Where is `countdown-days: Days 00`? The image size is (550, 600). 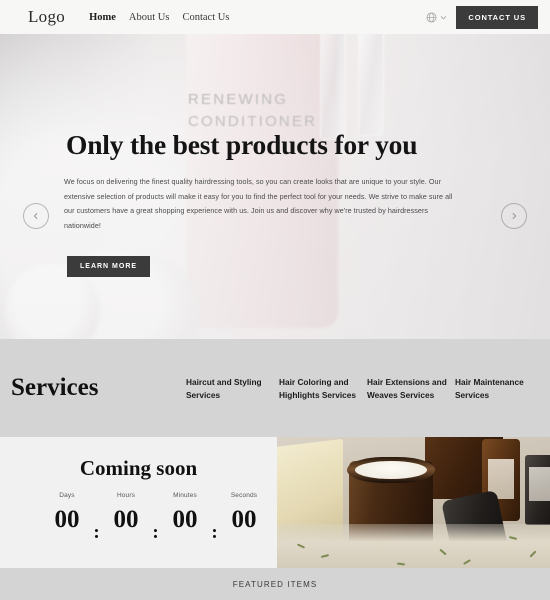
countdown-days: Days 00 is located at coordinates (67, 513).